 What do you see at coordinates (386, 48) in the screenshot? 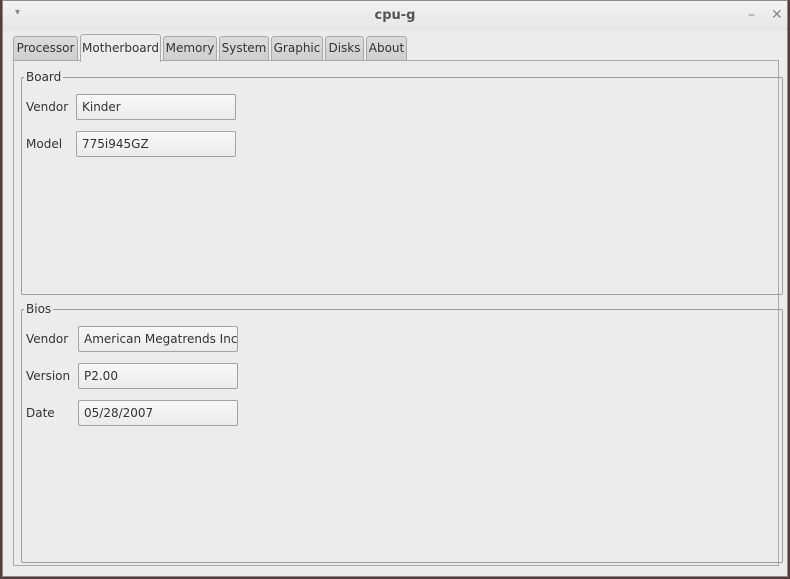
I see `tab-about: About` at bounding box center [386, 48].